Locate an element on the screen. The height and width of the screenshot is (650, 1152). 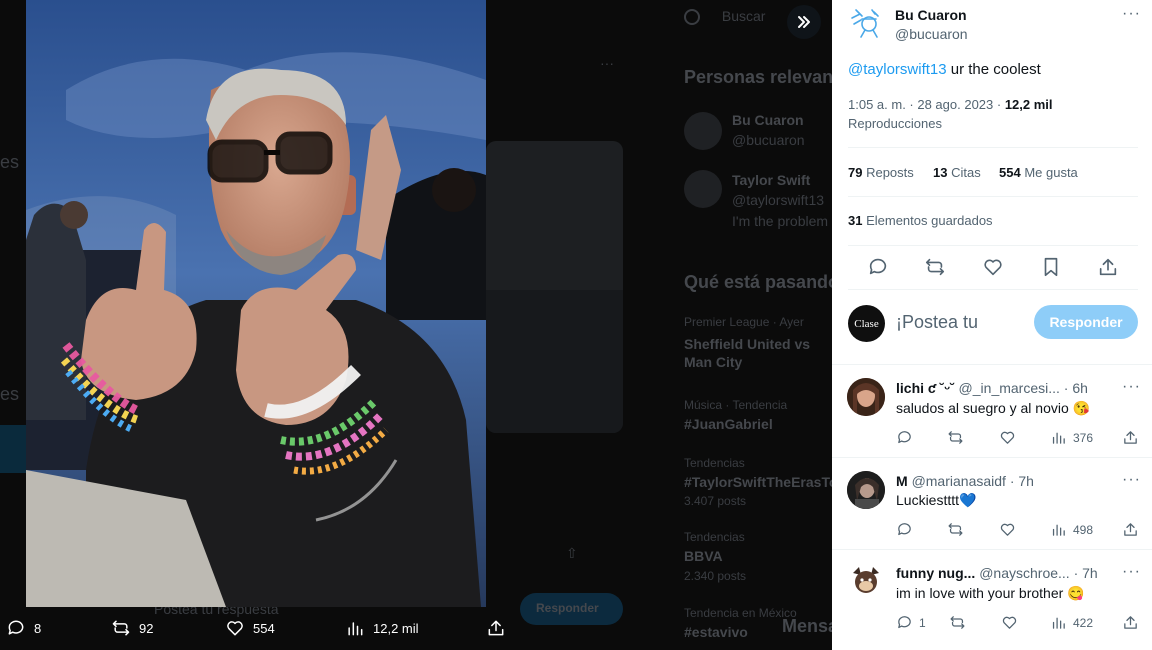
repost-button is located at coordinates (935, 267).